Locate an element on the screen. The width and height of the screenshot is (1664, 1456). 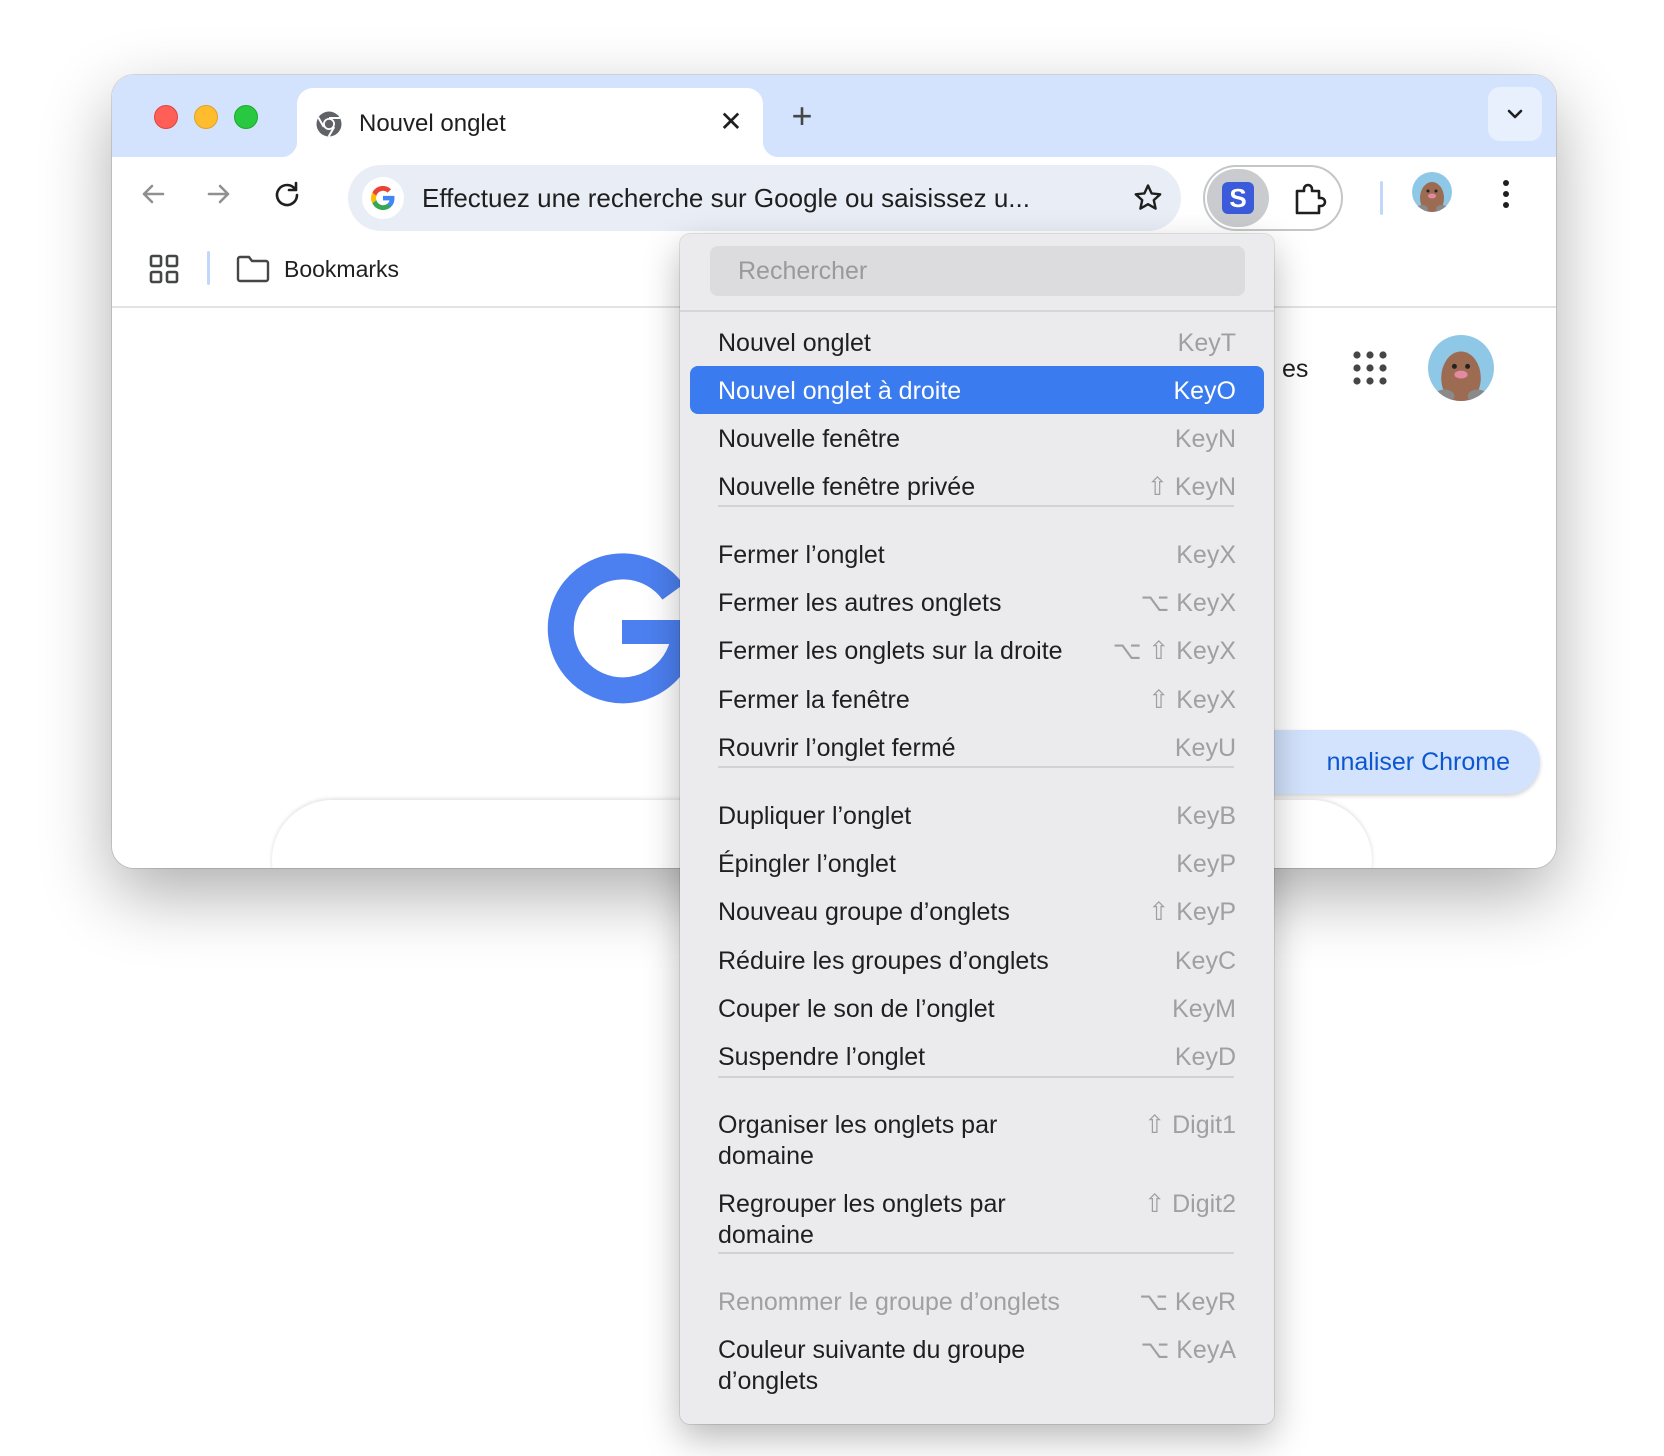
menu-item-label: Suspendre l’onglet is located at coordinates (822, 1057).